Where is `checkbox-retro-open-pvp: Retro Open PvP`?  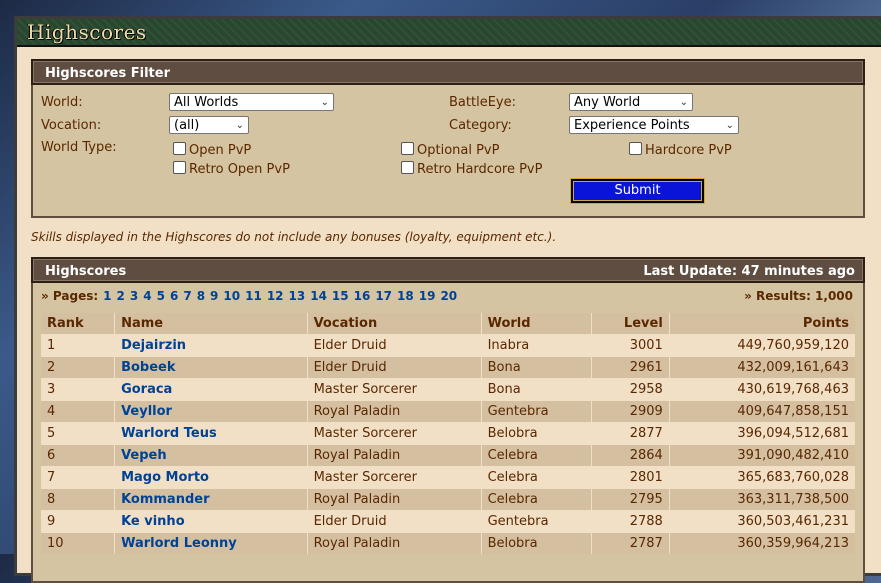 checkbox-retro-open-pvp: Retro Open PvP is located at coordinates (231, 169).